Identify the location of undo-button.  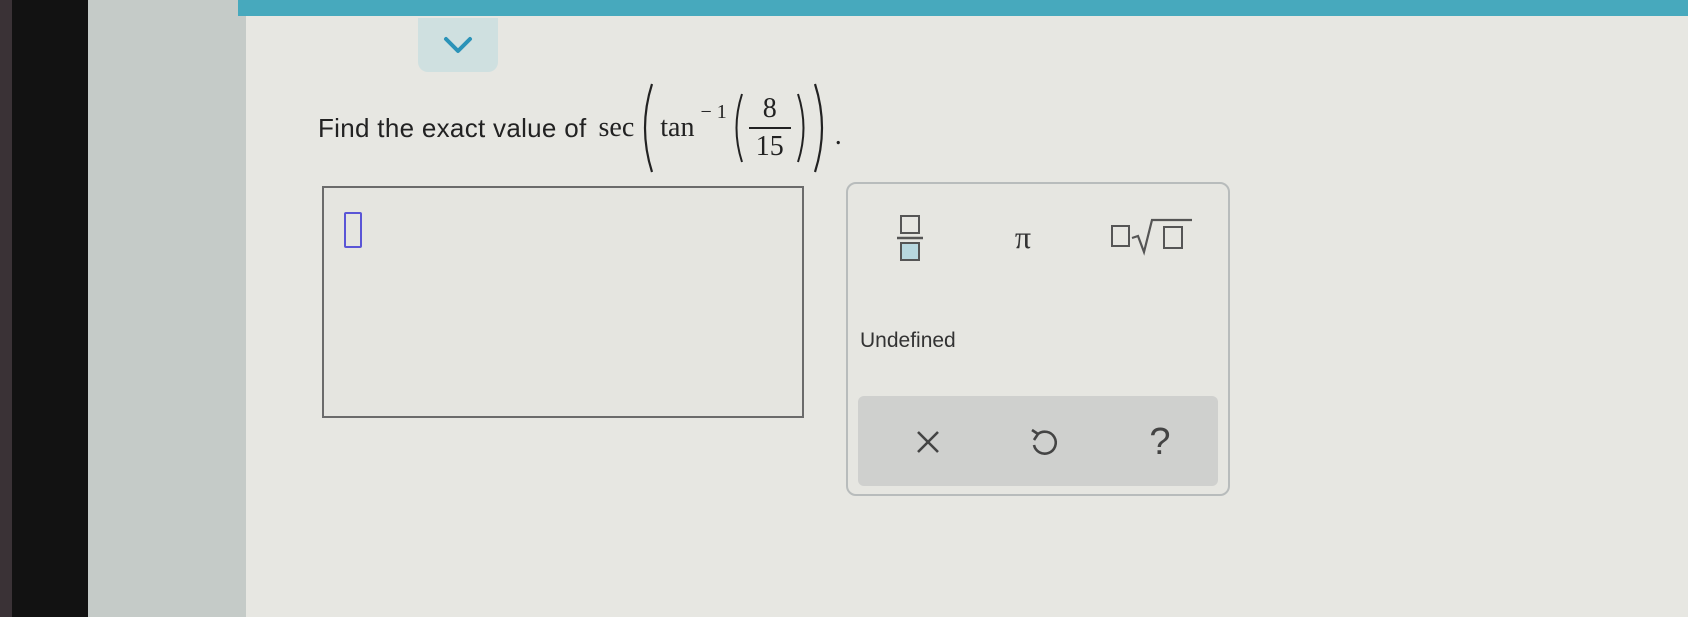
(1044, 442).